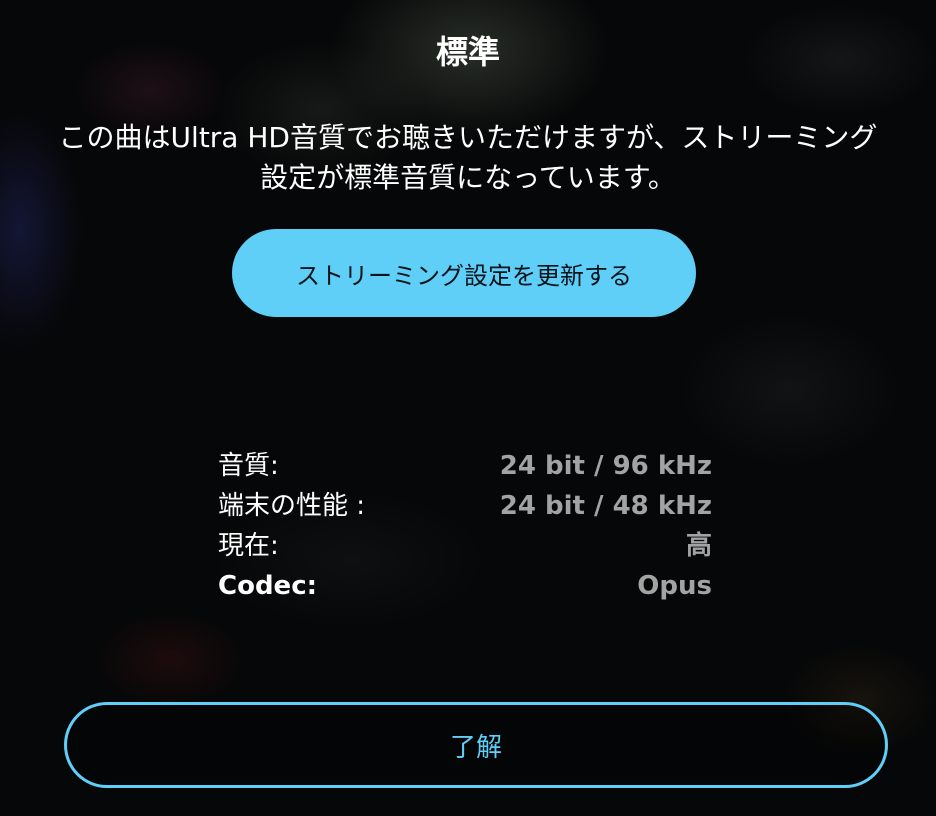 The width and height of the screenshot is (936, 816). What do you see at coordinates (292, 506) in the screenshot?
I see `detail-label-device-capability: 端末の性能 :` at bounding box center [292, 506].